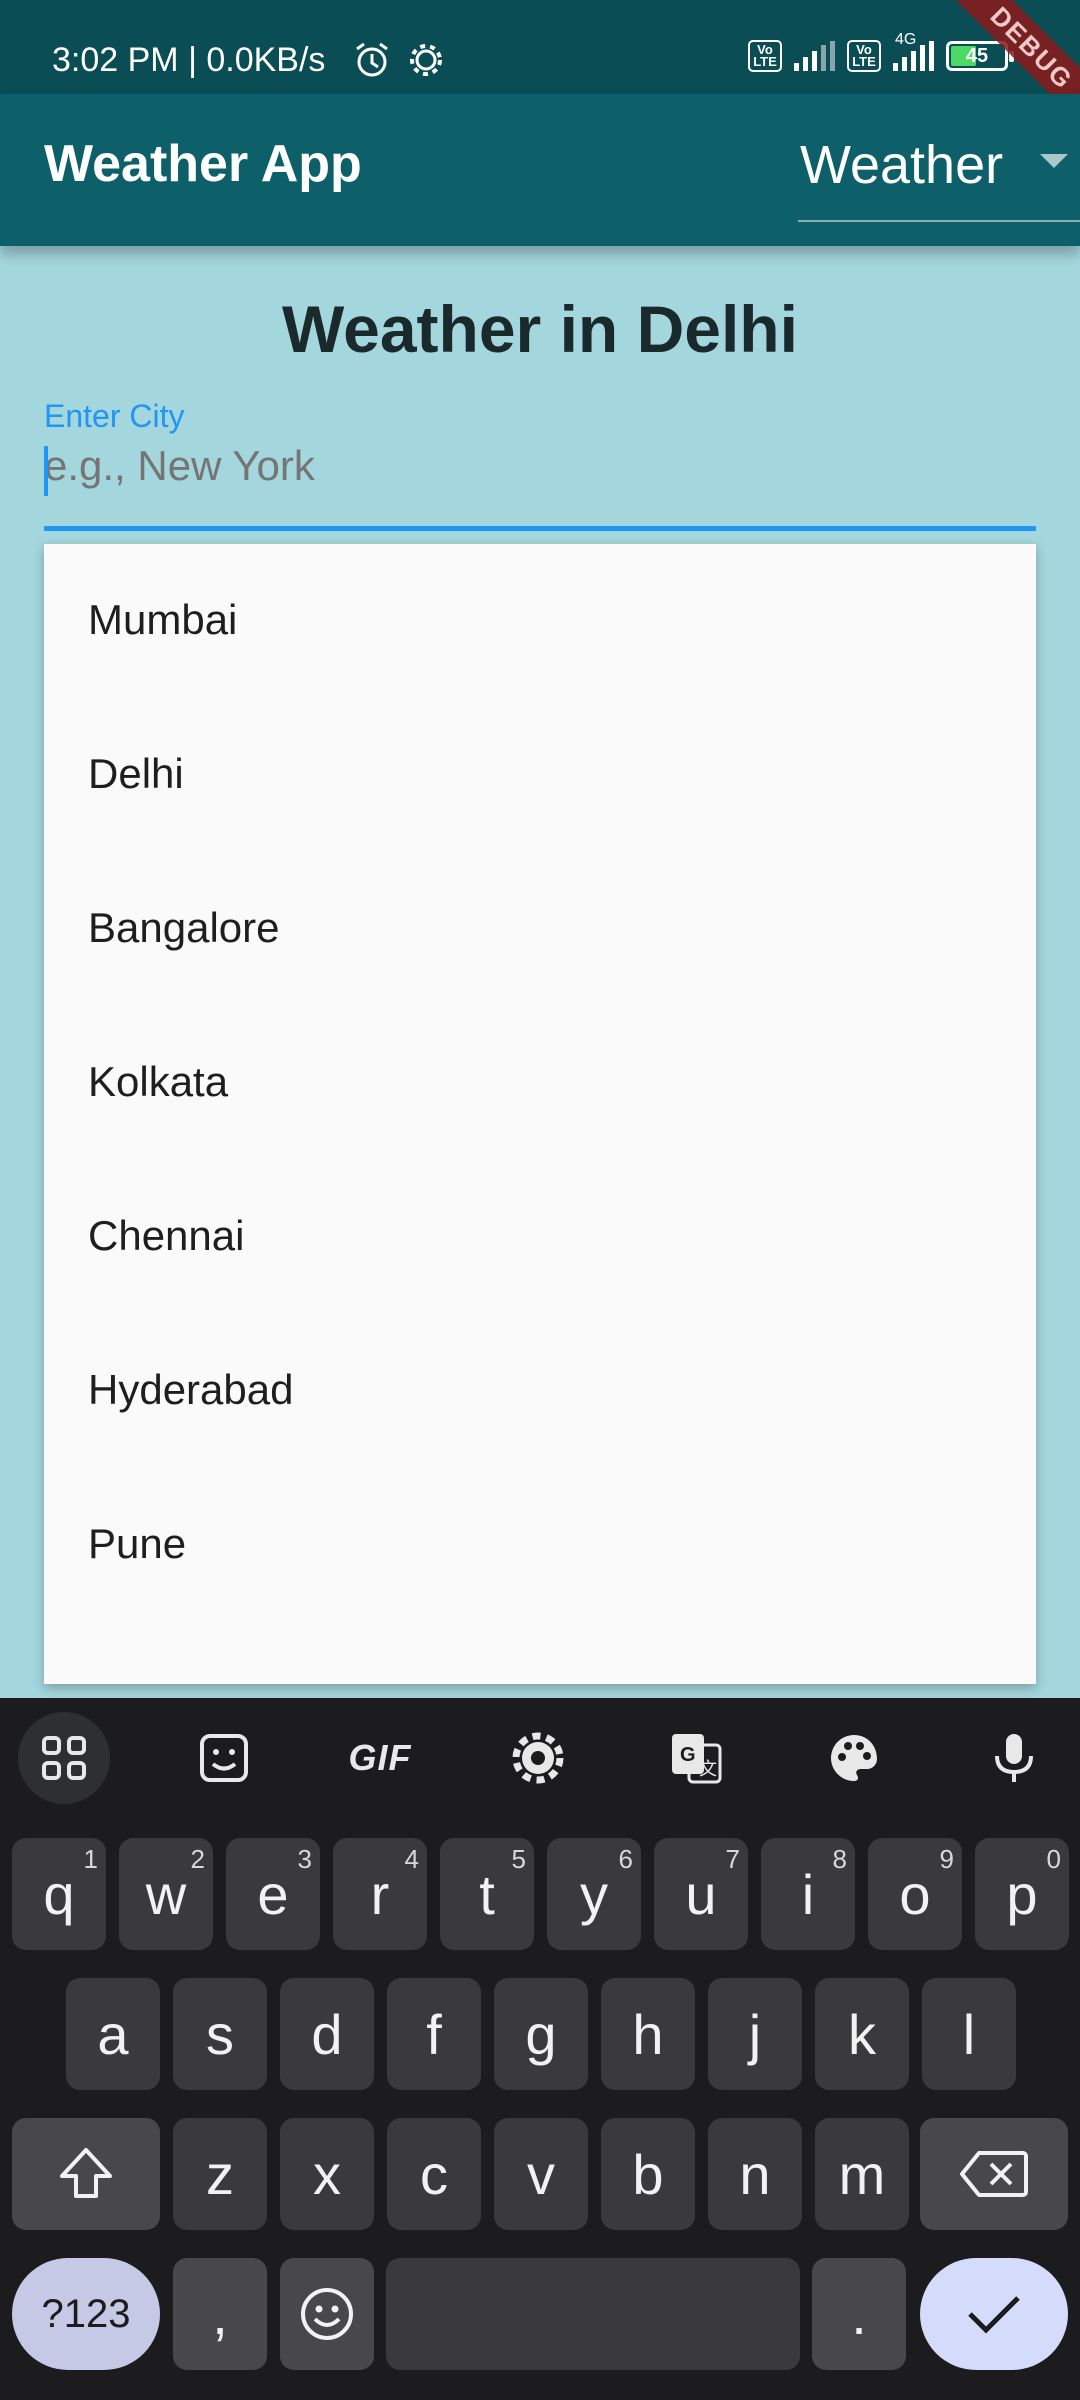 The image size is (1080, 2400). I want to click on key-q: q1, so click(59, 1894).